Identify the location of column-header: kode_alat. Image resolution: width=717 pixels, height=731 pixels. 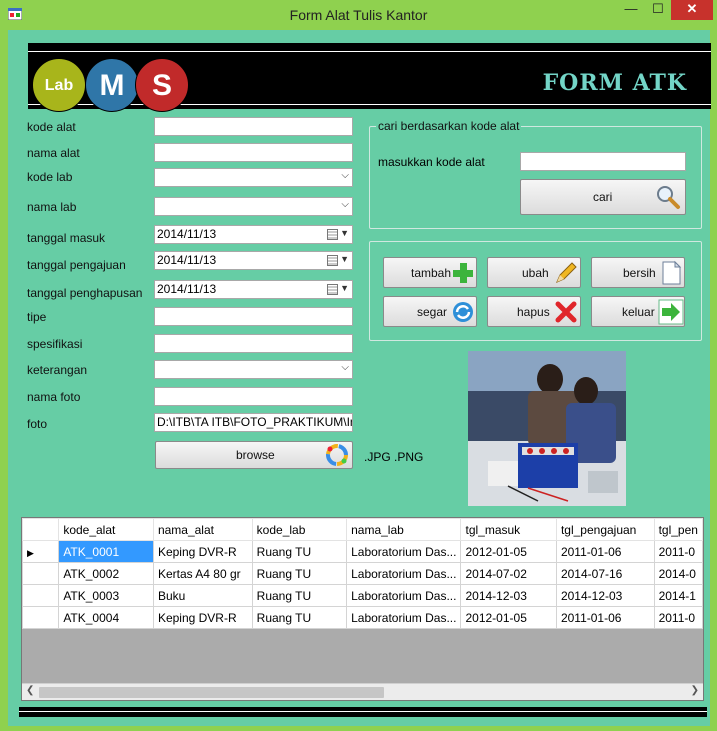
(106, 529).